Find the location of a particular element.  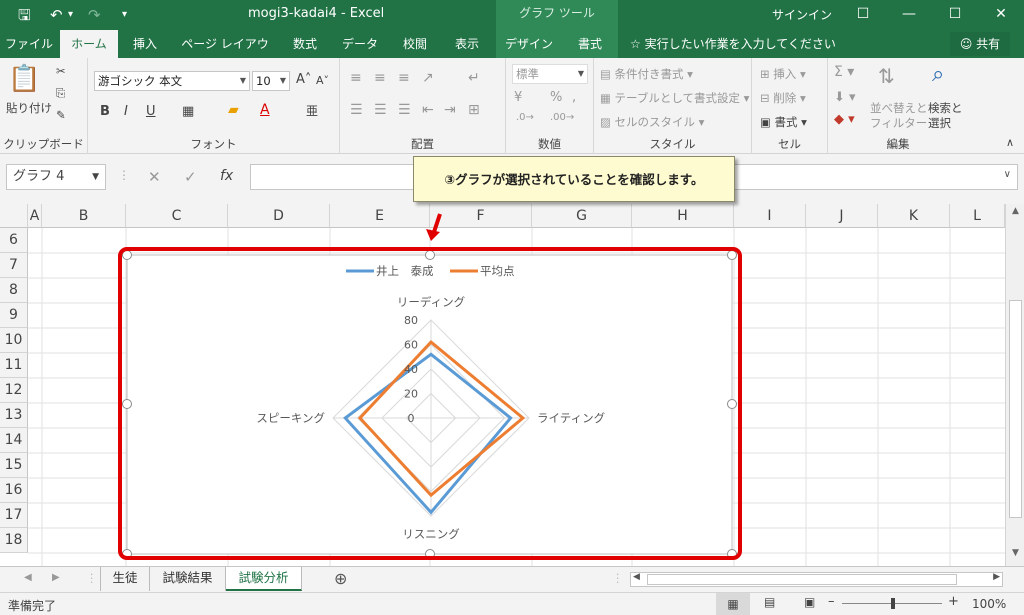

vertical-scrollbar: ▲ ▼ is located at coordinates (1014, 385).